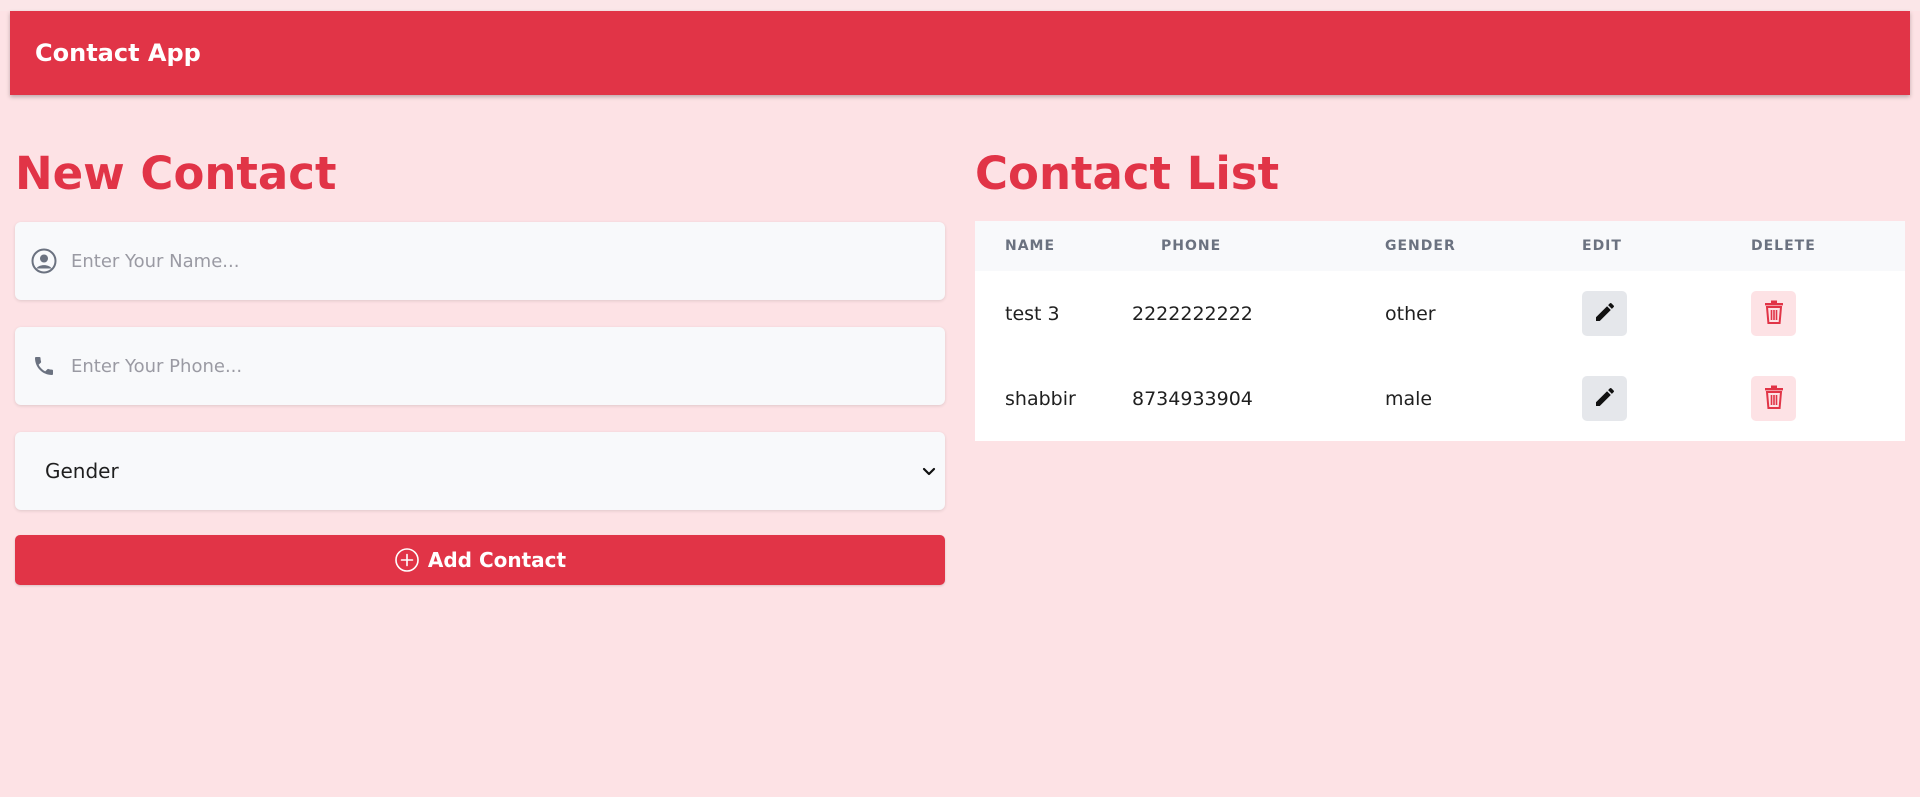 The width and height of the screenshot is (1920, 797). What do you see at coordinates (501, 366) in the screenshot?
I see `phone-input` at bounding box center [501, 366].